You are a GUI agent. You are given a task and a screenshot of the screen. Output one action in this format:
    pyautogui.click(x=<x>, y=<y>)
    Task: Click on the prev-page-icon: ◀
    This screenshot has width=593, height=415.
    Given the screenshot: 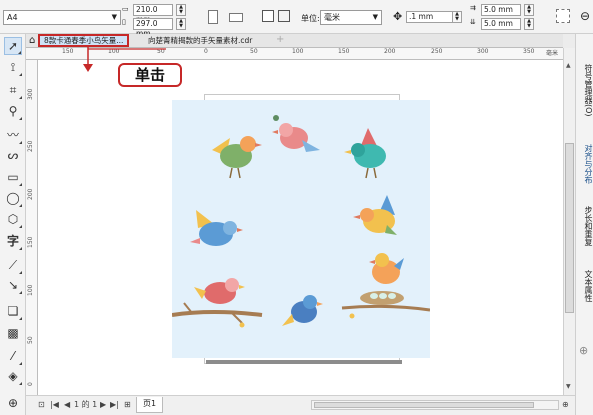 What is the action you would take?
    pyautogui.click(x=67, y=405)
    